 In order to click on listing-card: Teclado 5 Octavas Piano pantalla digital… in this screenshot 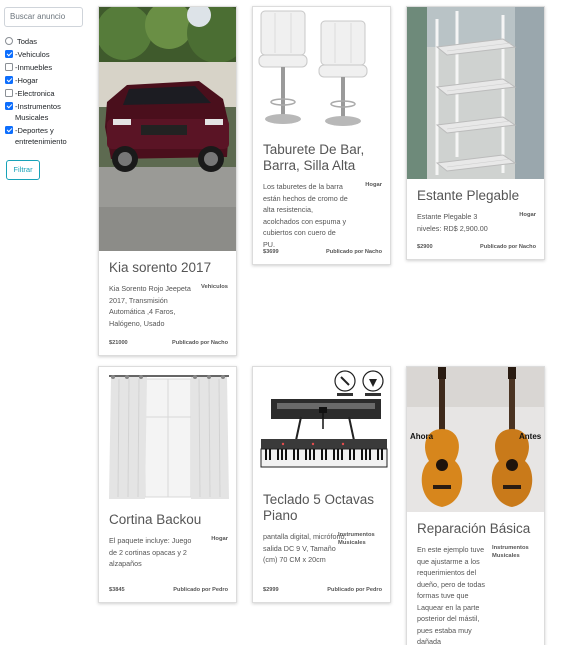, I will do `click(321, 484)`.